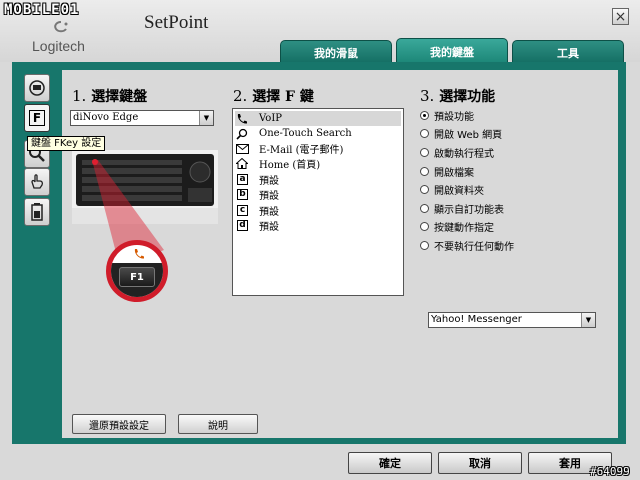  What do you see at coordinates (66, 143) in the screenshot?
I see `tooltip: 鍵盤 FKey 設定` at bounding box center [66, 143].